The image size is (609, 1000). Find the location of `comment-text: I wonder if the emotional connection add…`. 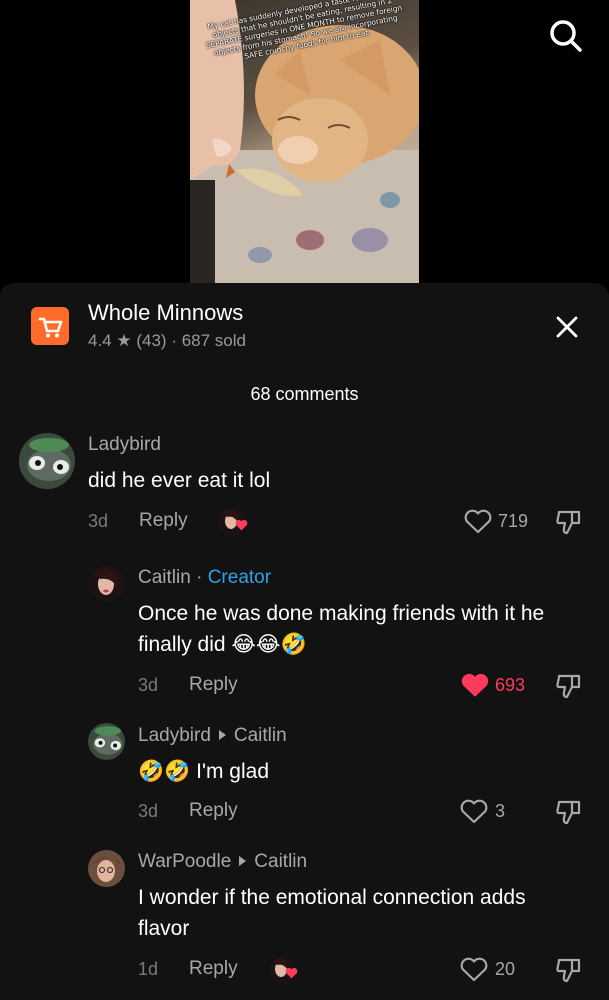

comment-text: I wonder if the emotional connection add… is located at coordinates (332, 913).